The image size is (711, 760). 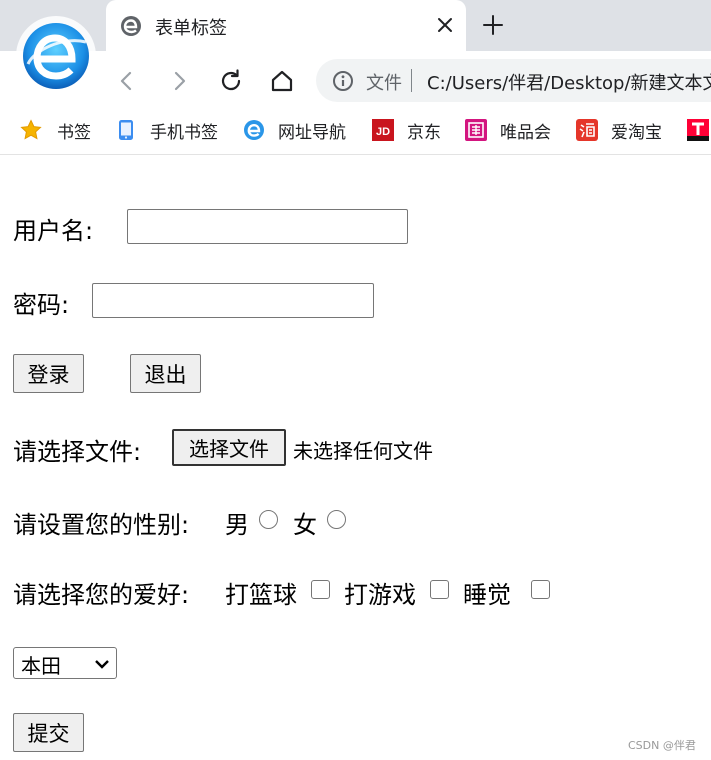 I want to click on plus-icon, so click(x=493, y=25).